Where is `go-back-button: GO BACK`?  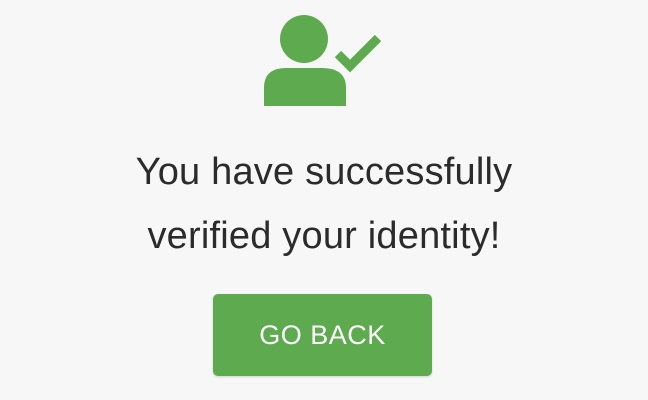 go-back-button: GO BACK is located at coordinates (322, 335).